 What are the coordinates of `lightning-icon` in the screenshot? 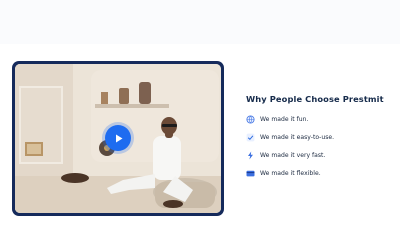 It's located at (250, 155).